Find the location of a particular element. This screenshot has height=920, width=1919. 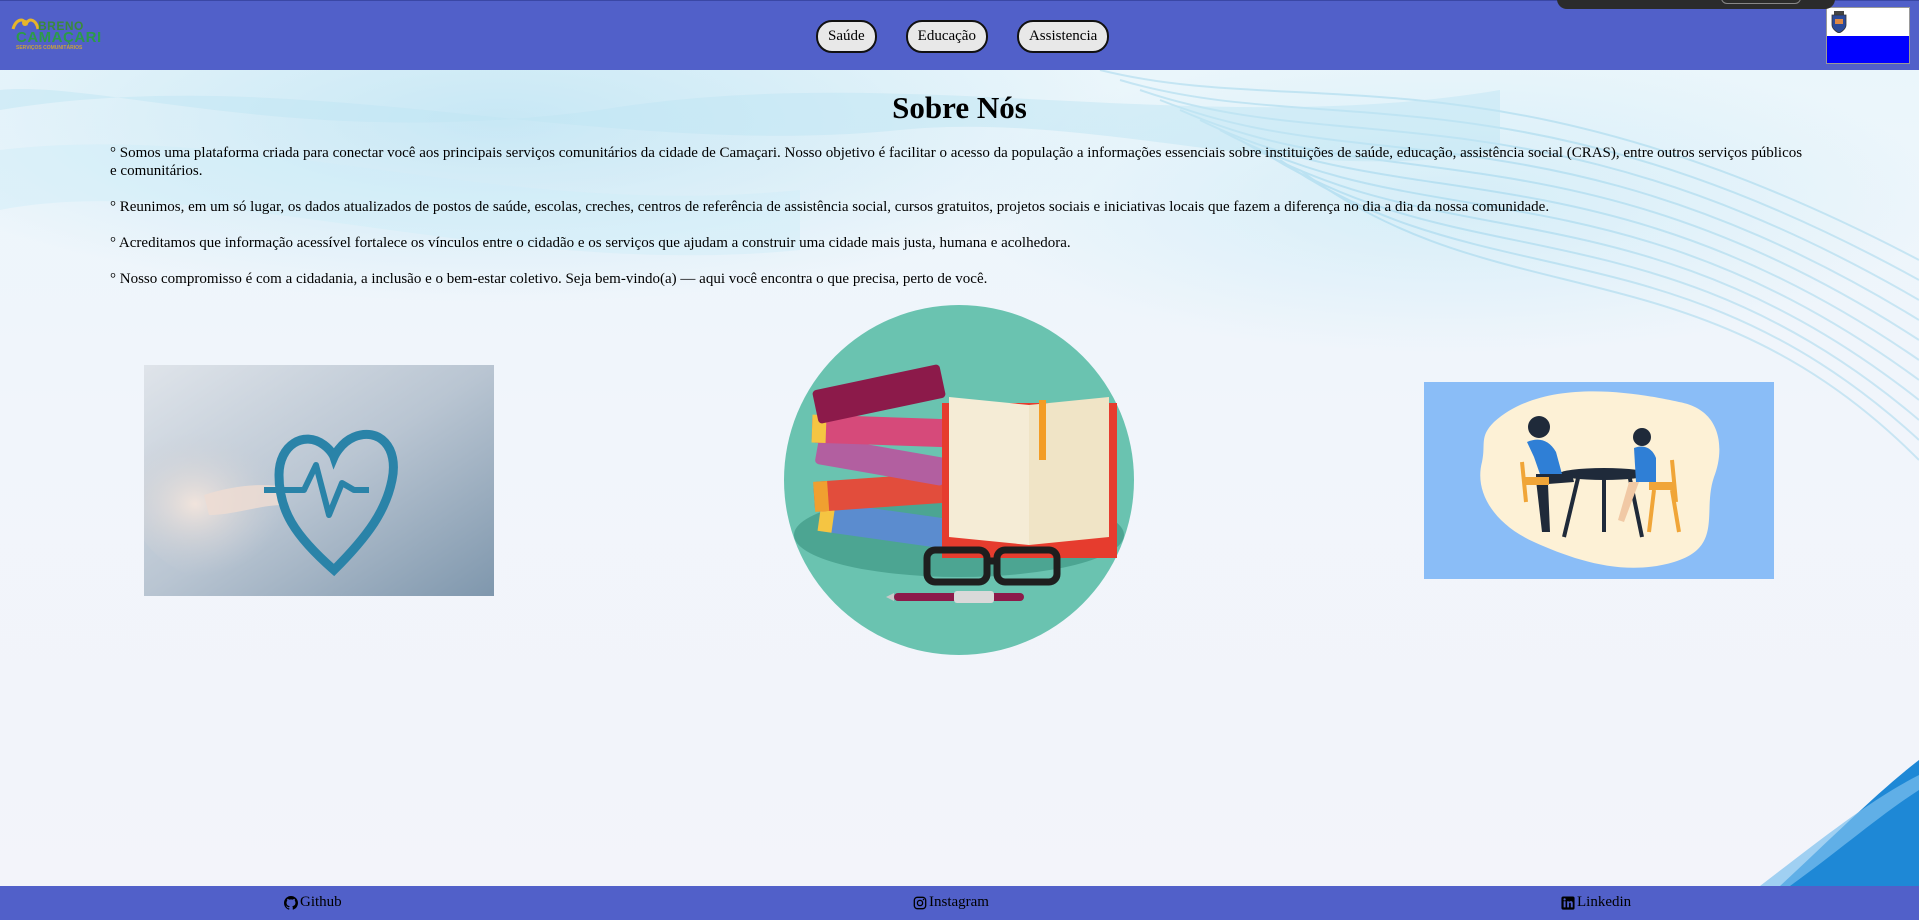

footer-linkedin-label: Linkedin is located at coordinates (1604, 902).